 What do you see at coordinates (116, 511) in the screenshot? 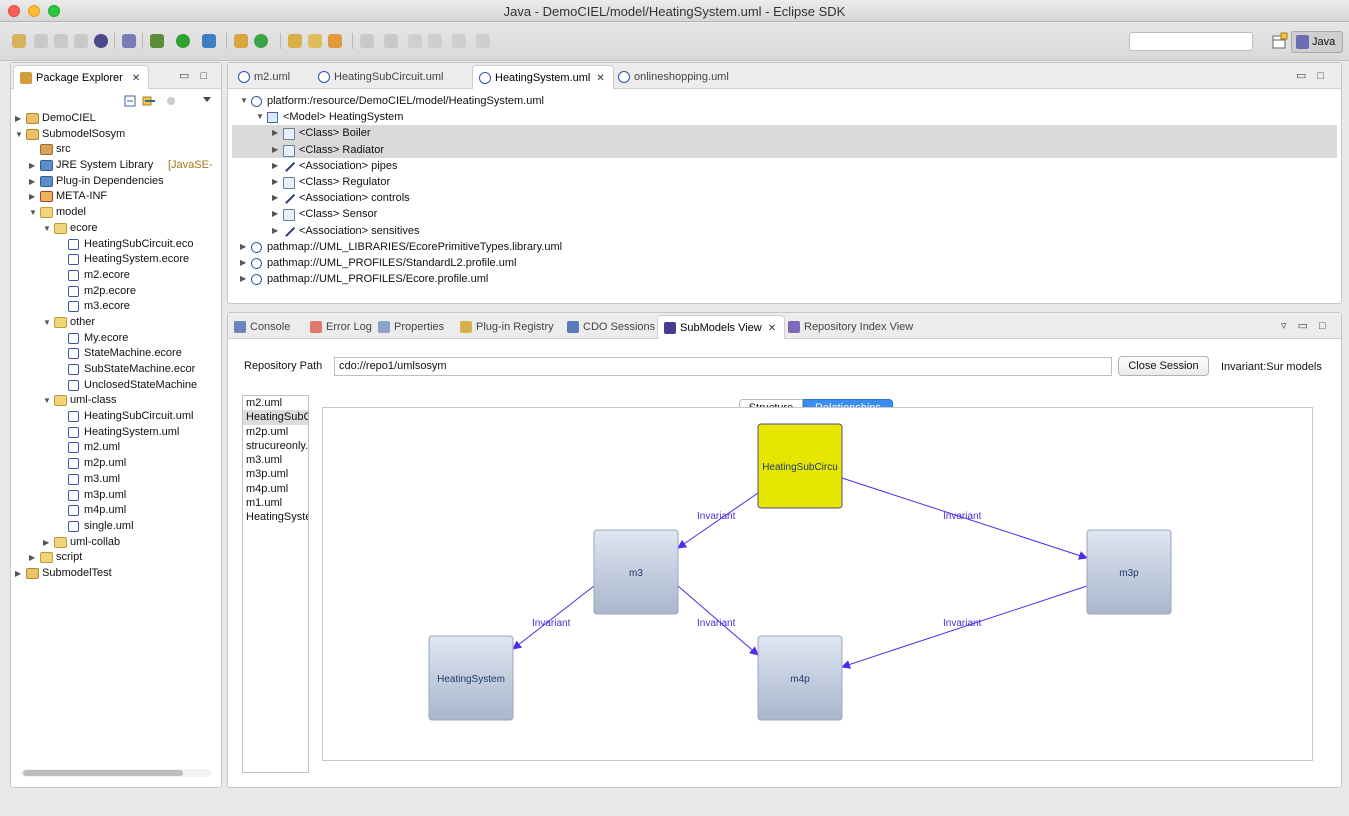
I see `tree-item: m4p.uml` at bounding box center [116, 511].